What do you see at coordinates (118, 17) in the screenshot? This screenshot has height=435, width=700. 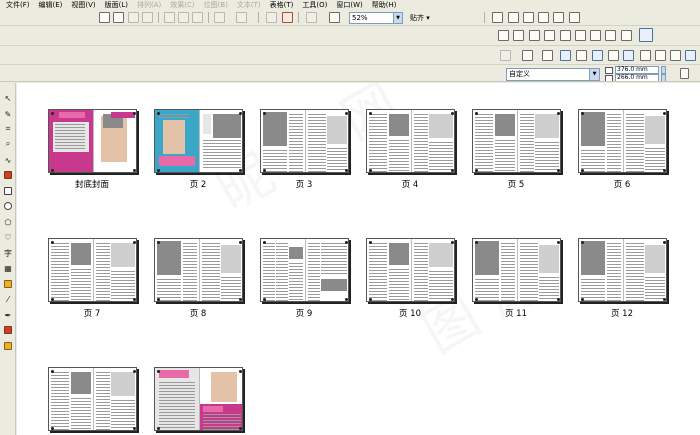 I see `open-folder-icon` at bounding box center [118, 17].